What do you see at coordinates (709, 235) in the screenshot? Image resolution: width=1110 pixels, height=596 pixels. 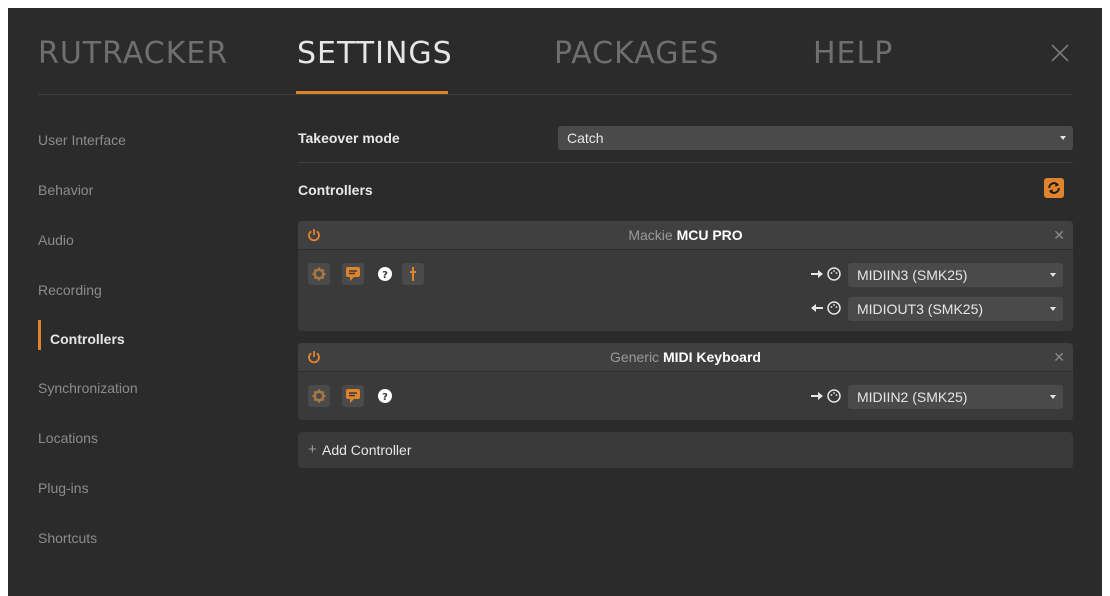 I see `controller-model: MCU PRO` at bounding box center [709, 235].